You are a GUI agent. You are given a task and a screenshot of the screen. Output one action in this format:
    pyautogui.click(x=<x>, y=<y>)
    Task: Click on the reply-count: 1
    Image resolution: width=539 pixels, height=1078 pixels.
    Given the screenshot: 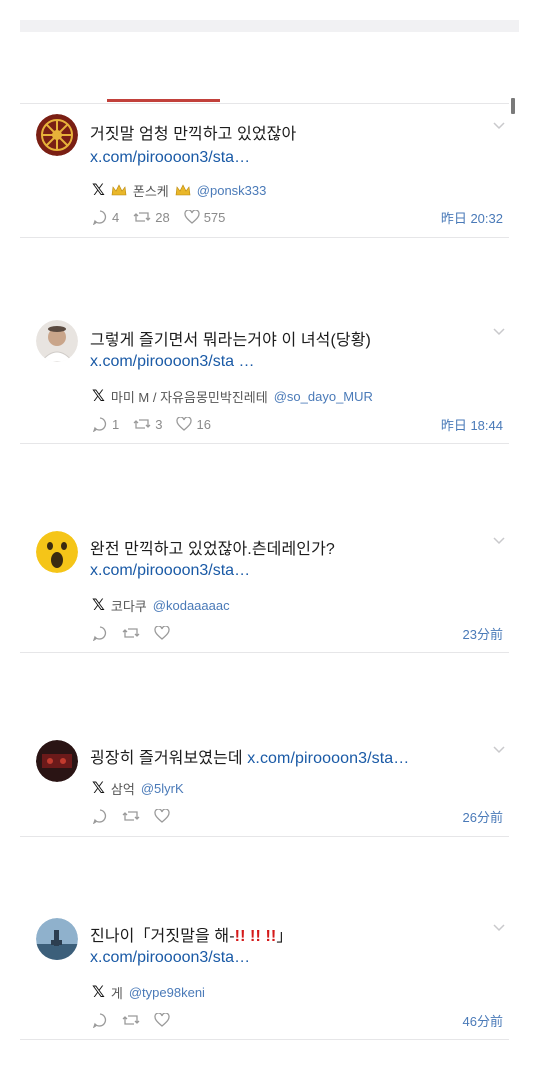 What is the action you would take?
    pyautogui.click(x=116, y=424)
    